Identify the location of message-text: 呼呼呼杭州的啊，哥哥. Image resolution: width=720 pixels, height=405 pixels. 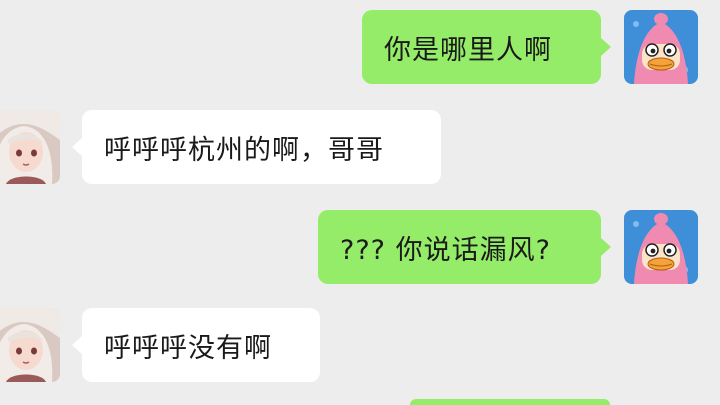
(244, 150).